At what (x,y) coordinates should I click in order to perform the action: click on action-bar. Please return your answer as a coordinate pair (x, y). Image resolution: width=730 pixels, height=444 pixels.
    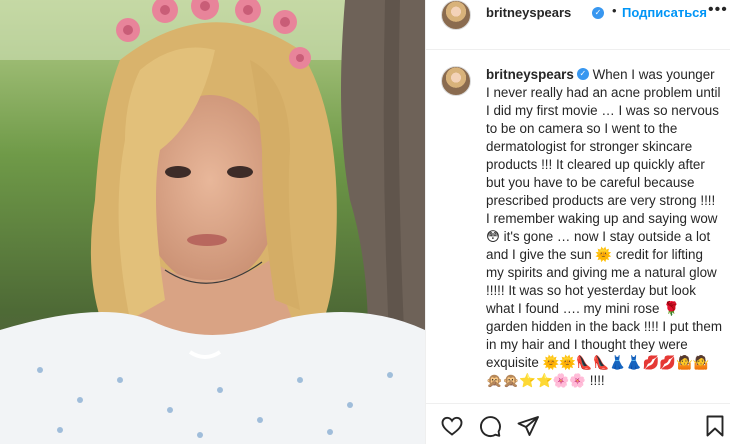
    Looking at the image, I should click on (578, 423).